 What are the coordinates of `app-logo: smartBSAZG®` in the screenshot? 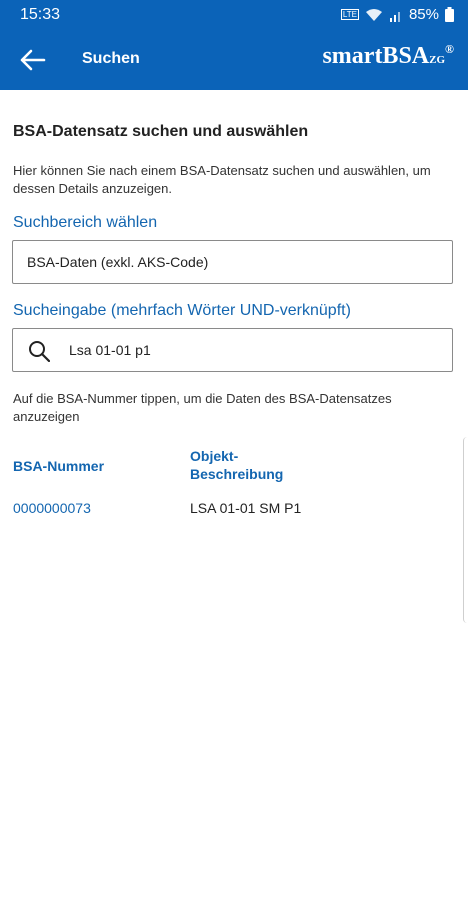 It's located at (388, 56).